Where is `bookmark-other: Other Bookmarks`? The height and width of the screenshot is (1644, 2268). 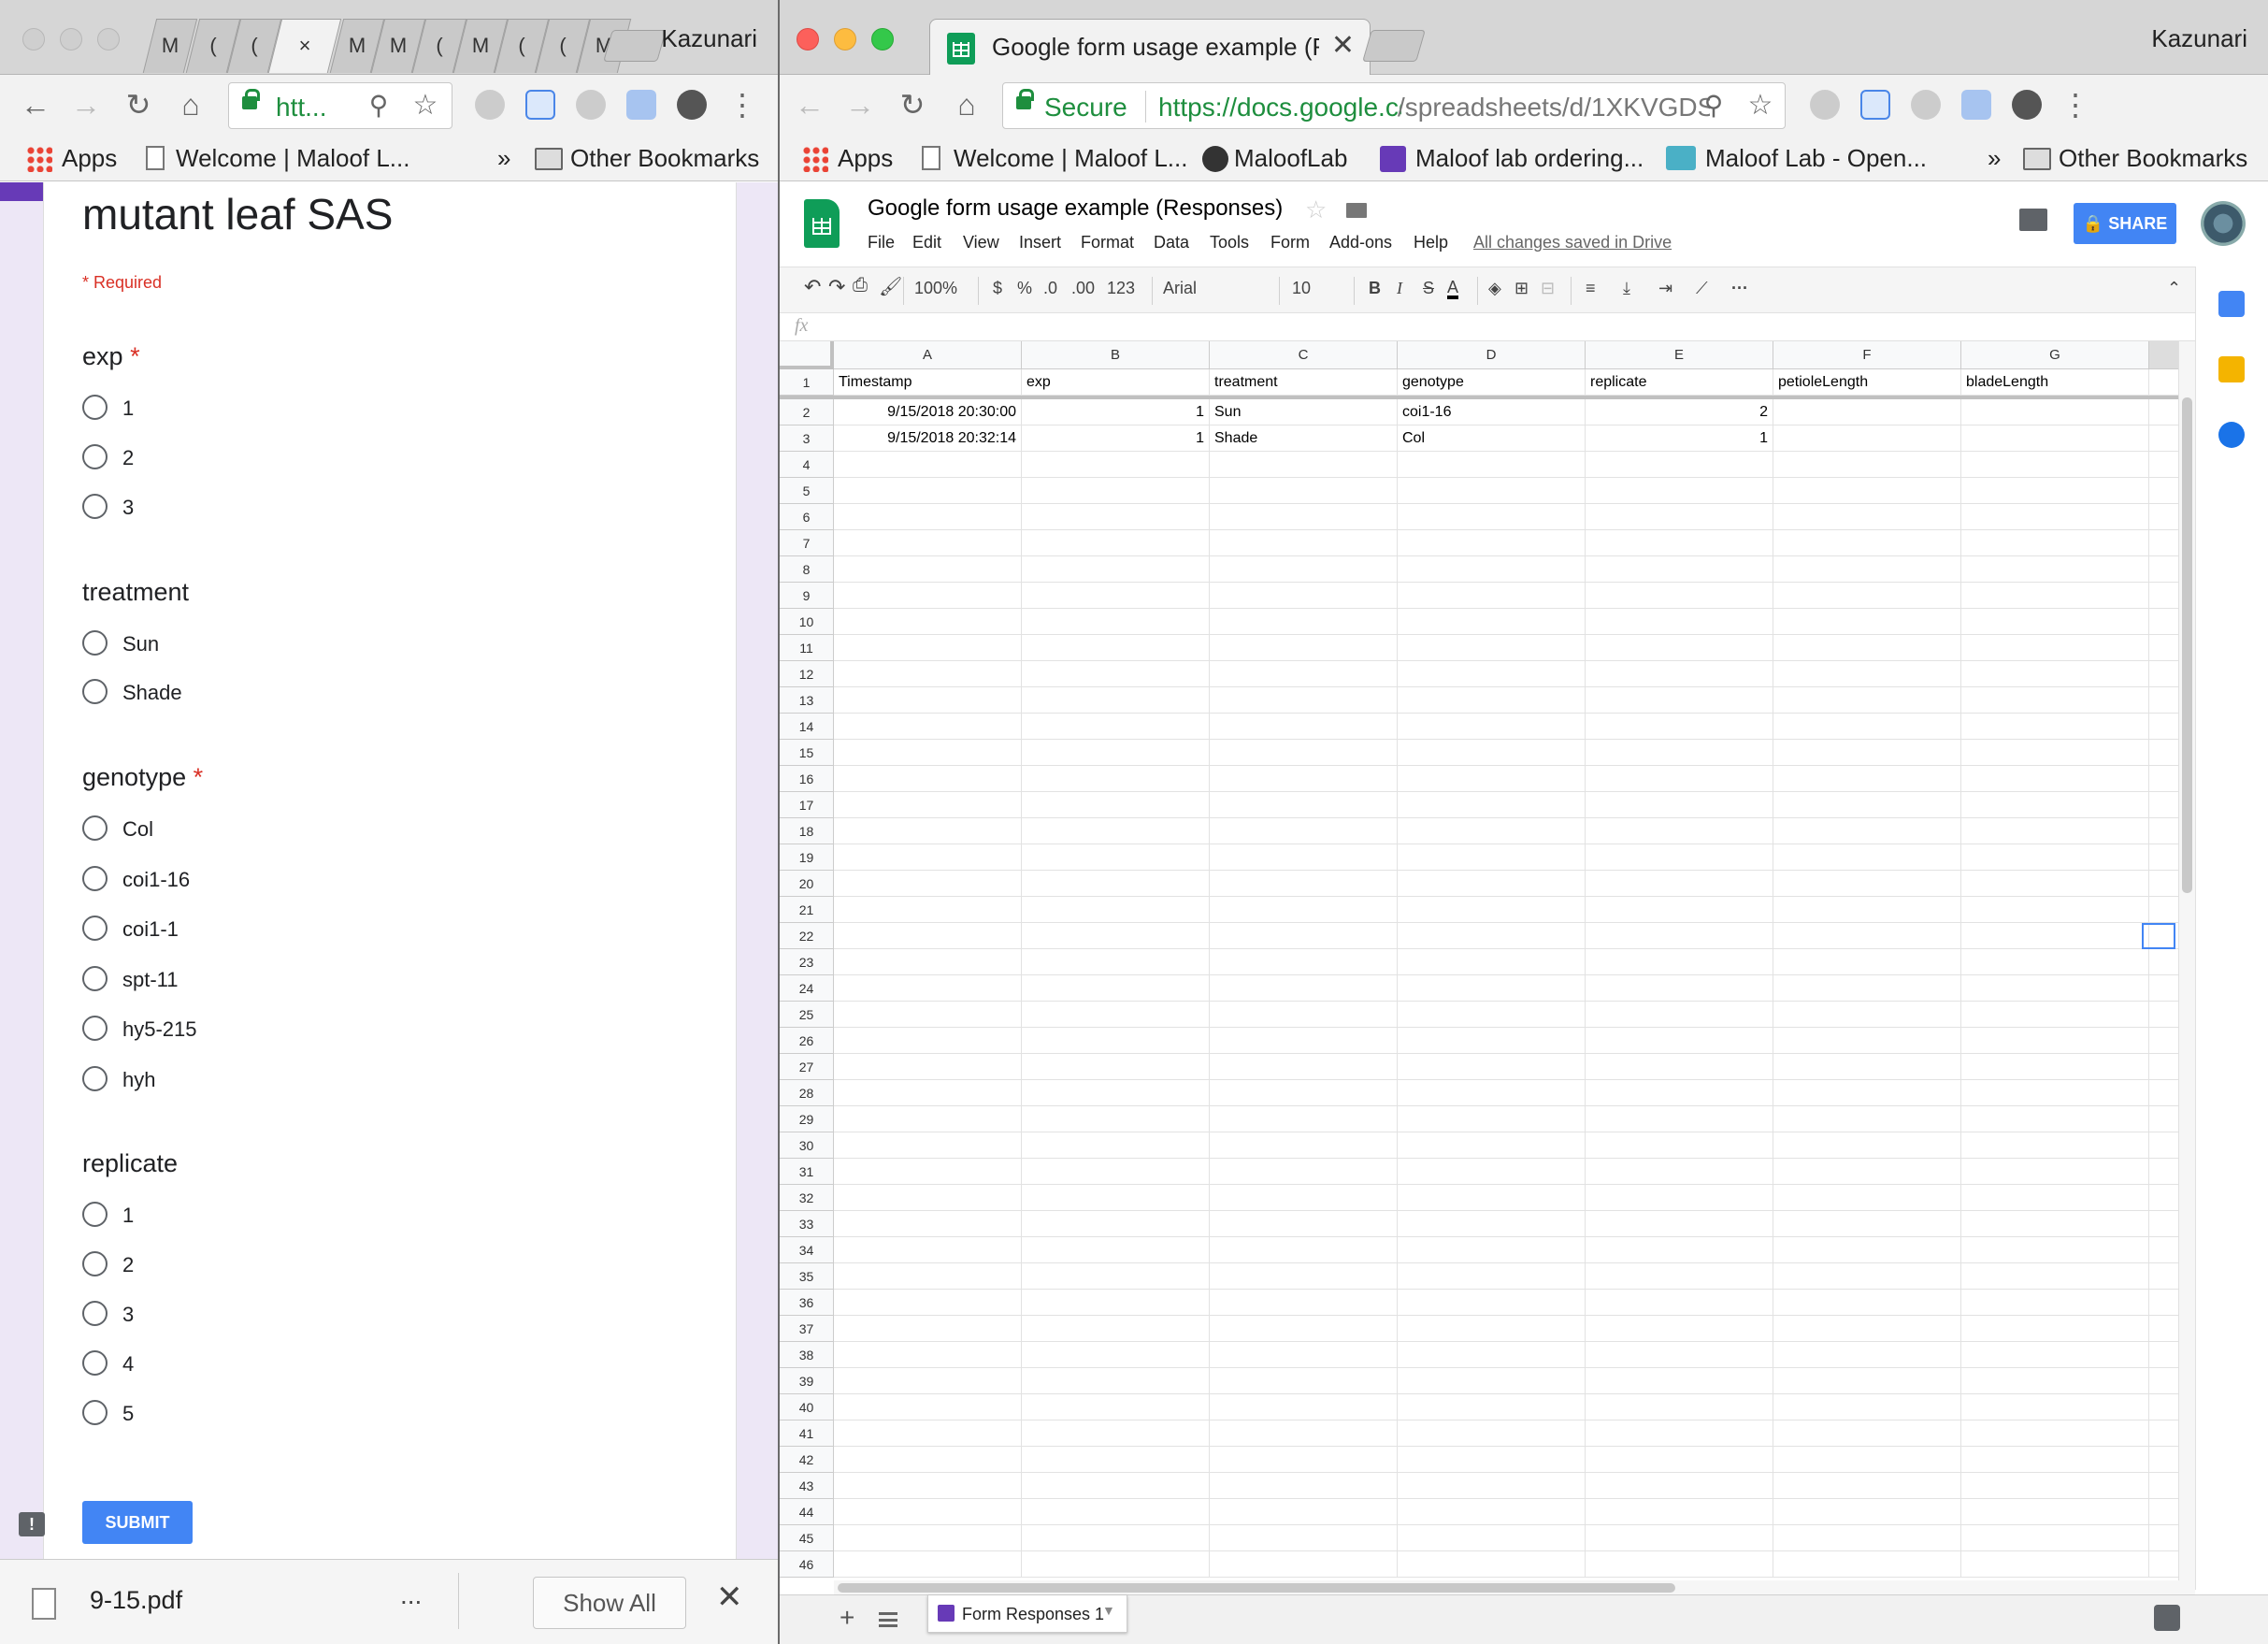 bookmark-other: Other Bookmarks is located at coordinates (665, 158).